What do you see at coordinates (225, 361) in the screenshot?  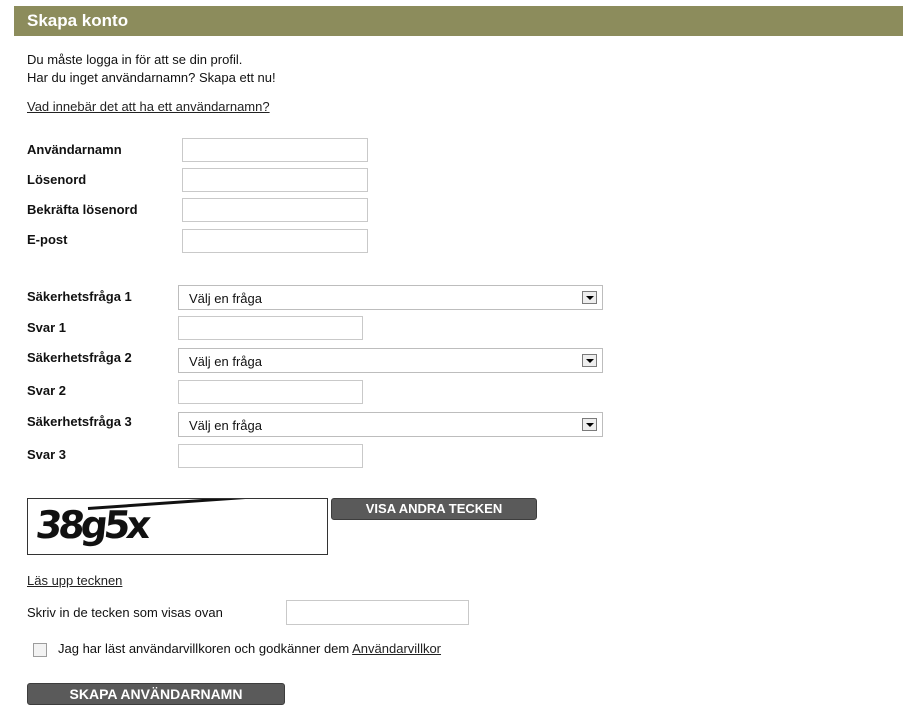 I see `security-question-2-value: Välj en fråga` at bounding box center [225, 361].